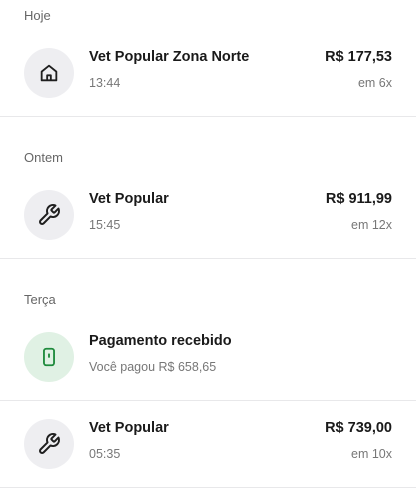  What do you see at coordinates (49, 73) in the screenshot?
I see `house-icon` at bounding box center [49, 73].